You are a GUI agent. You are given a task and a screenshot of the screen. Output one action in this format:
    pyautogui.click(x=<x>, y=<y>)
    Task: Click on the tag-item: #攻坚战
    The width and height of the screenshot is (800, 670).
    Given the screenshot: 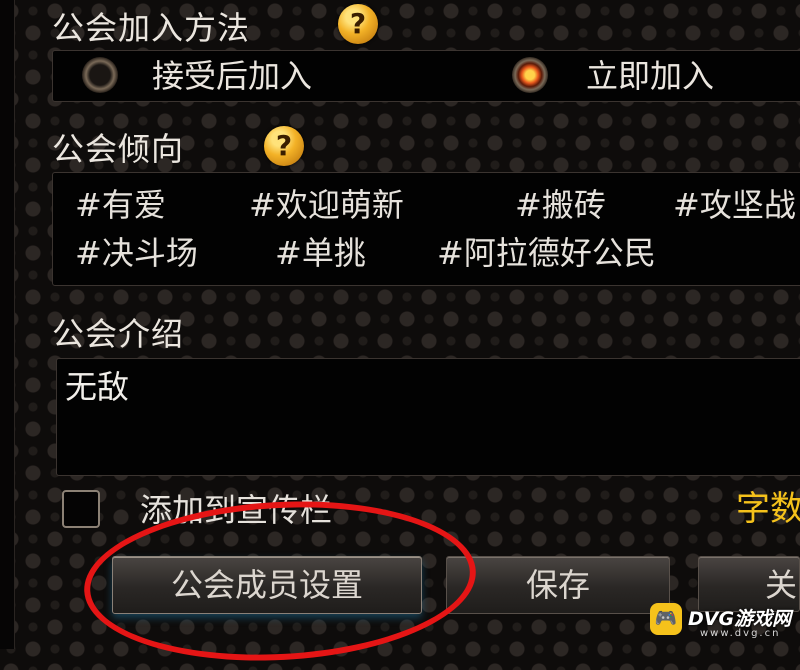 What is the action you would take?
    pyautogui.click(x=734, y=205)
    